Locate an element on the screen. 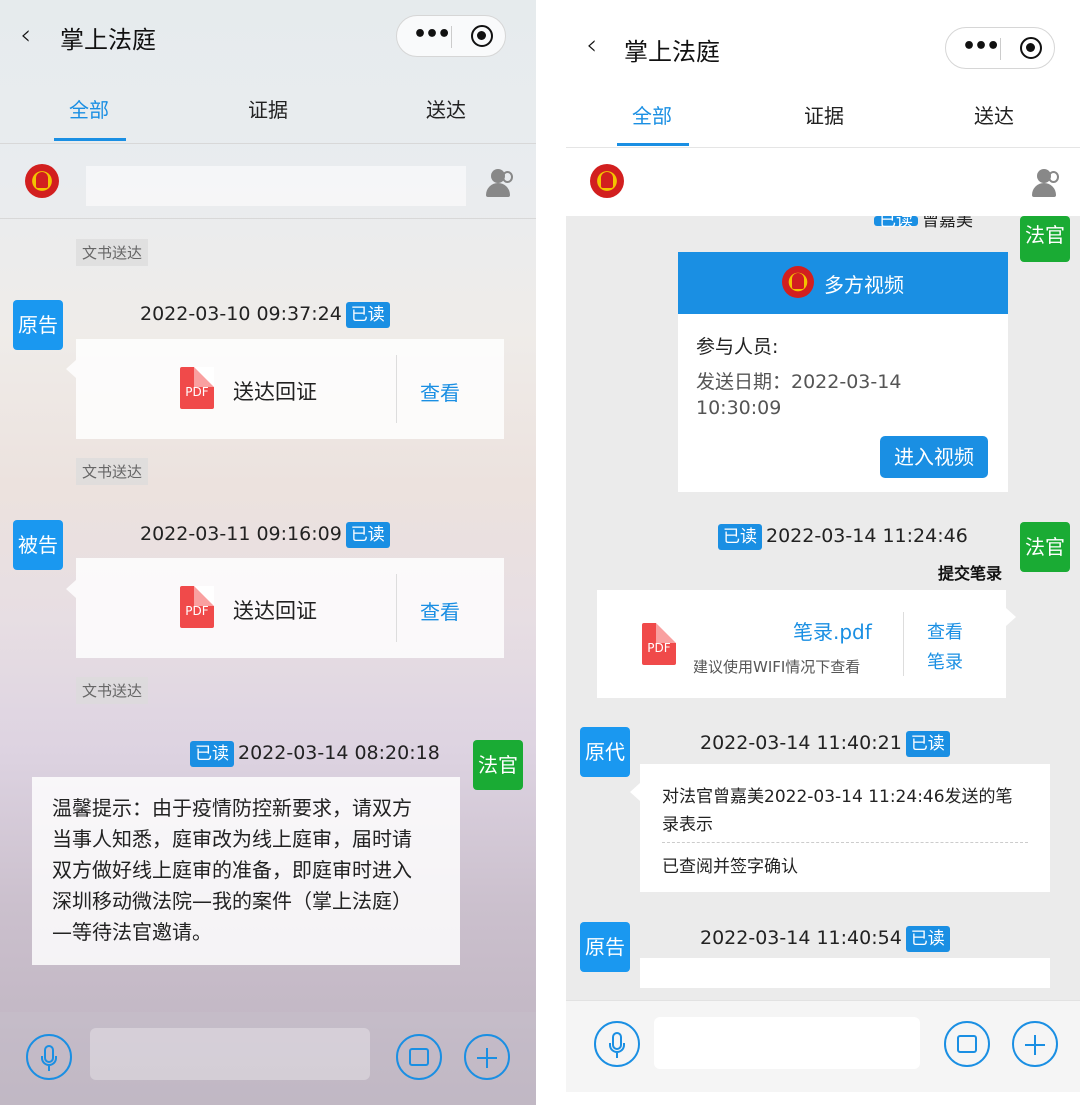 This screenshot has width=1080, height=1105. participants-label: 参与人员: is located at coordinates (737, 347).